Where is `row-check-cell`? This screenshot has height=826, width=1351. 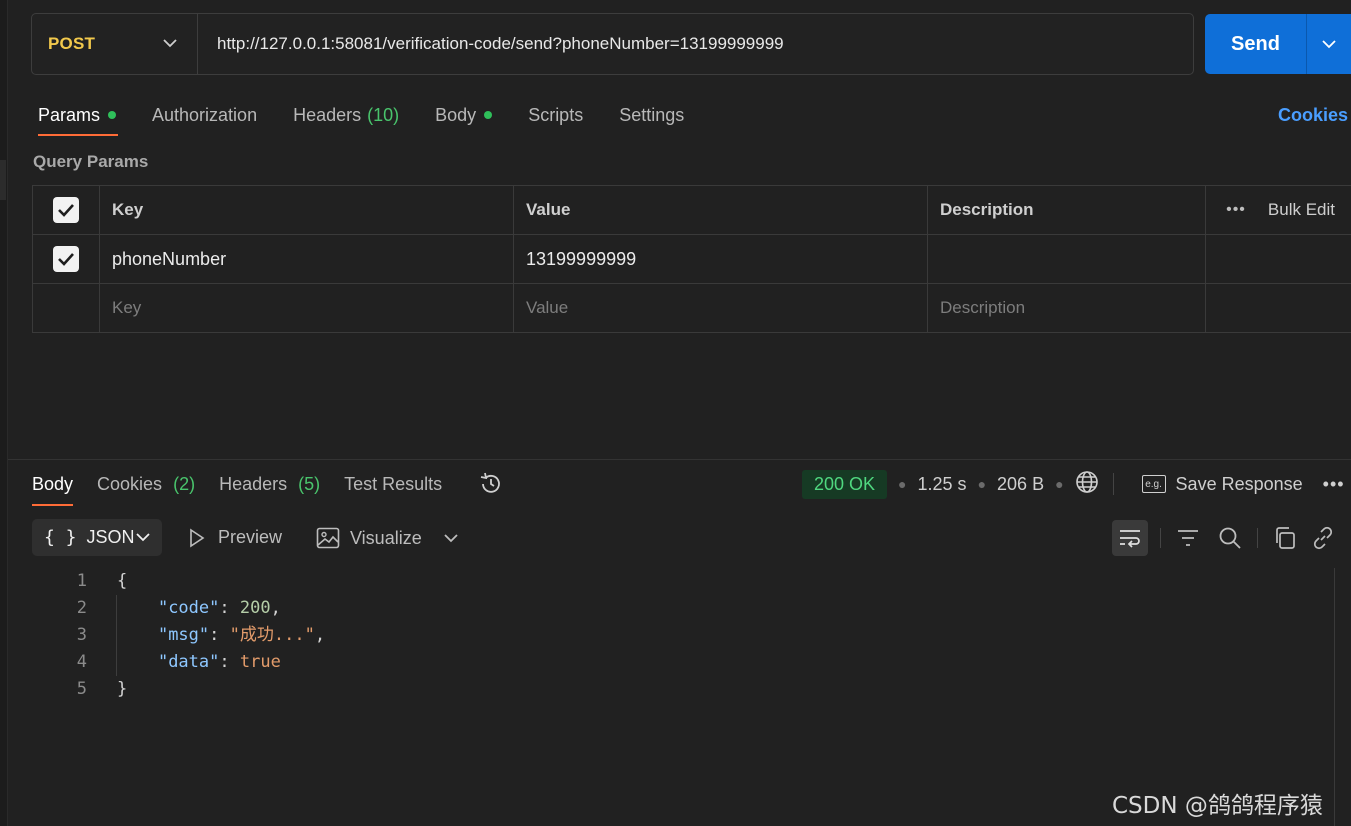
row-check-cell is located at coordinates (66, 259).